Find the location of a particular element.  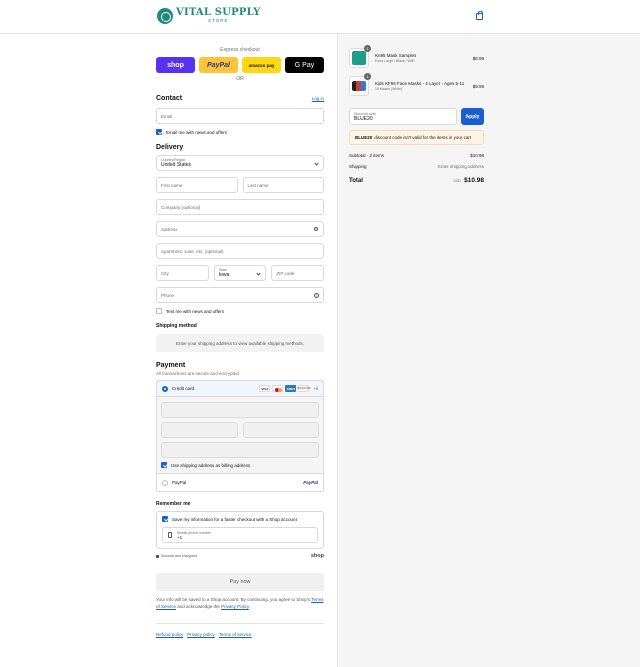

first-name-placeholder: First name is located at coordinates (172, 185).